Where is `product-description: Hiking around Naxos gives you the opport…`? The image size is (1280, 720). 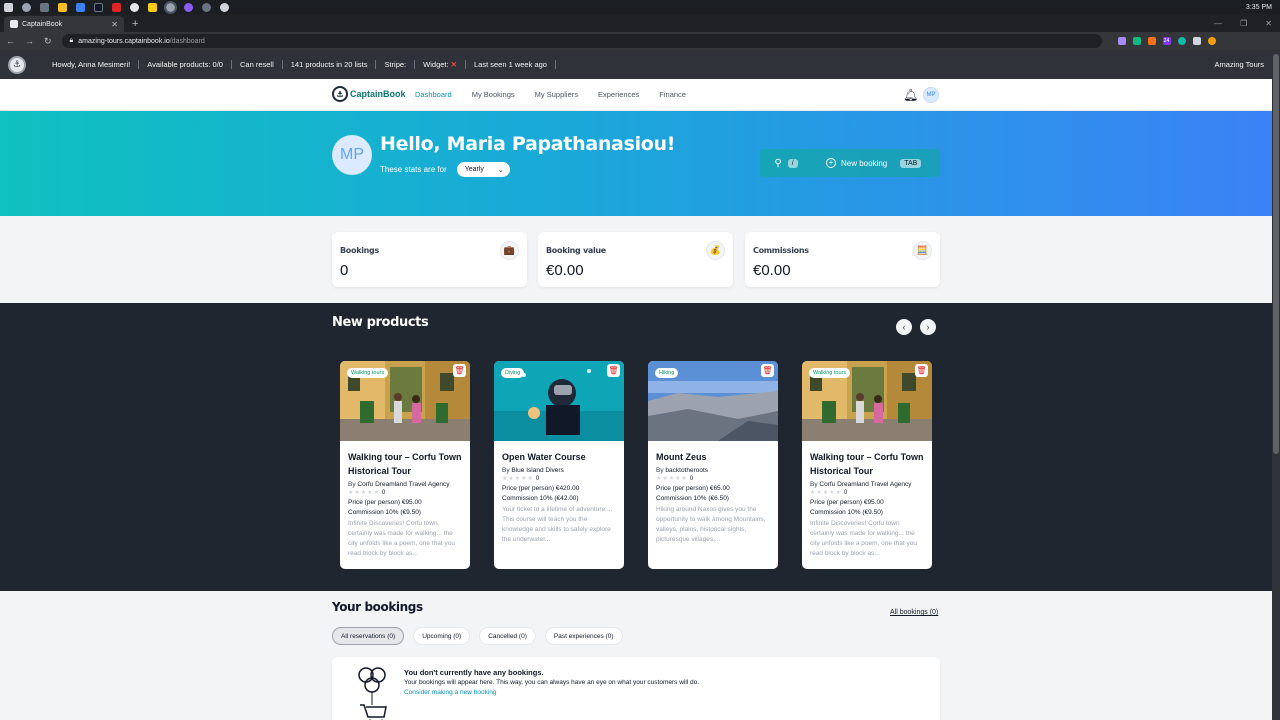 product-description: Hiking around Naxos gives you the opport… is located at coordinates (711, 524).